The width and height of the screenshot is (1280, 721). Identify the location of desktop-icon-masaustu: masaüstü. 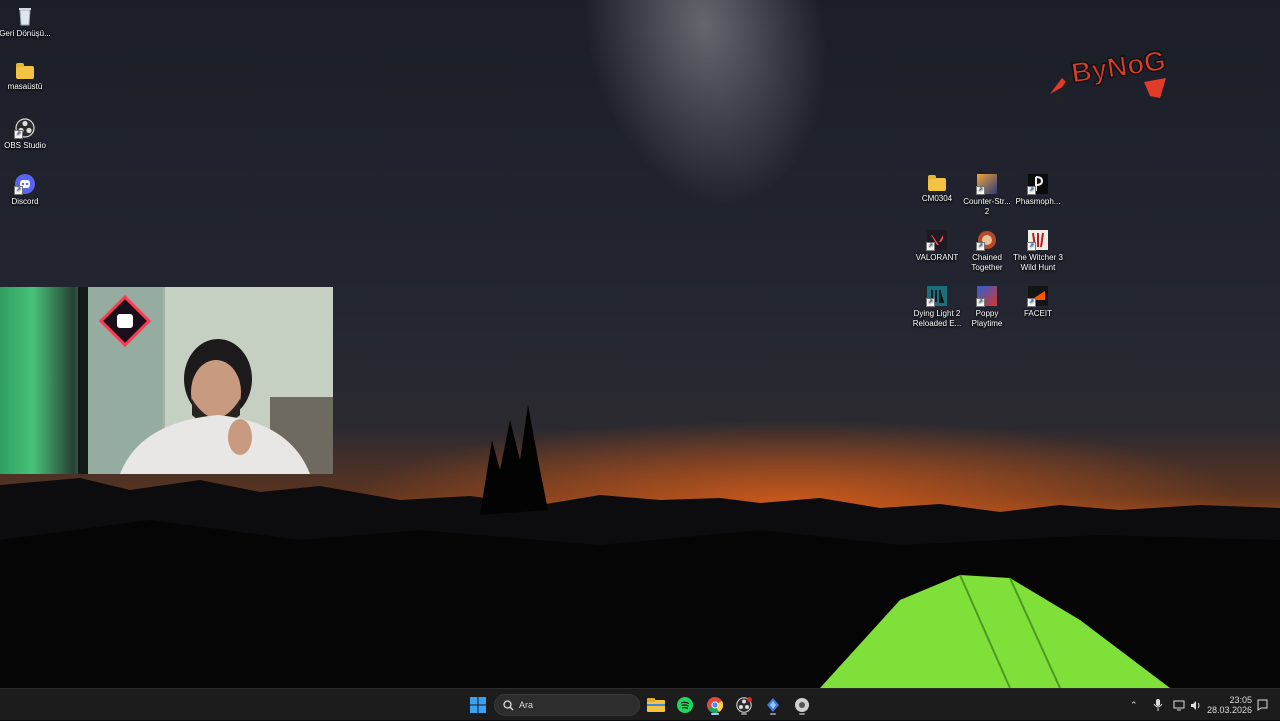
(26, 77).